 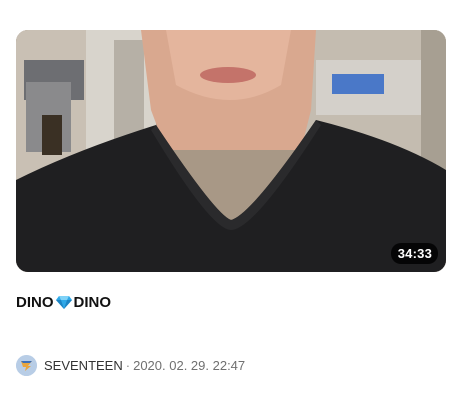 What do you see at coordinates (189, 365) in the screenshot?
I see `upload-date: 2020. 02. 29. 22:47` at bounding box center [189, 365].